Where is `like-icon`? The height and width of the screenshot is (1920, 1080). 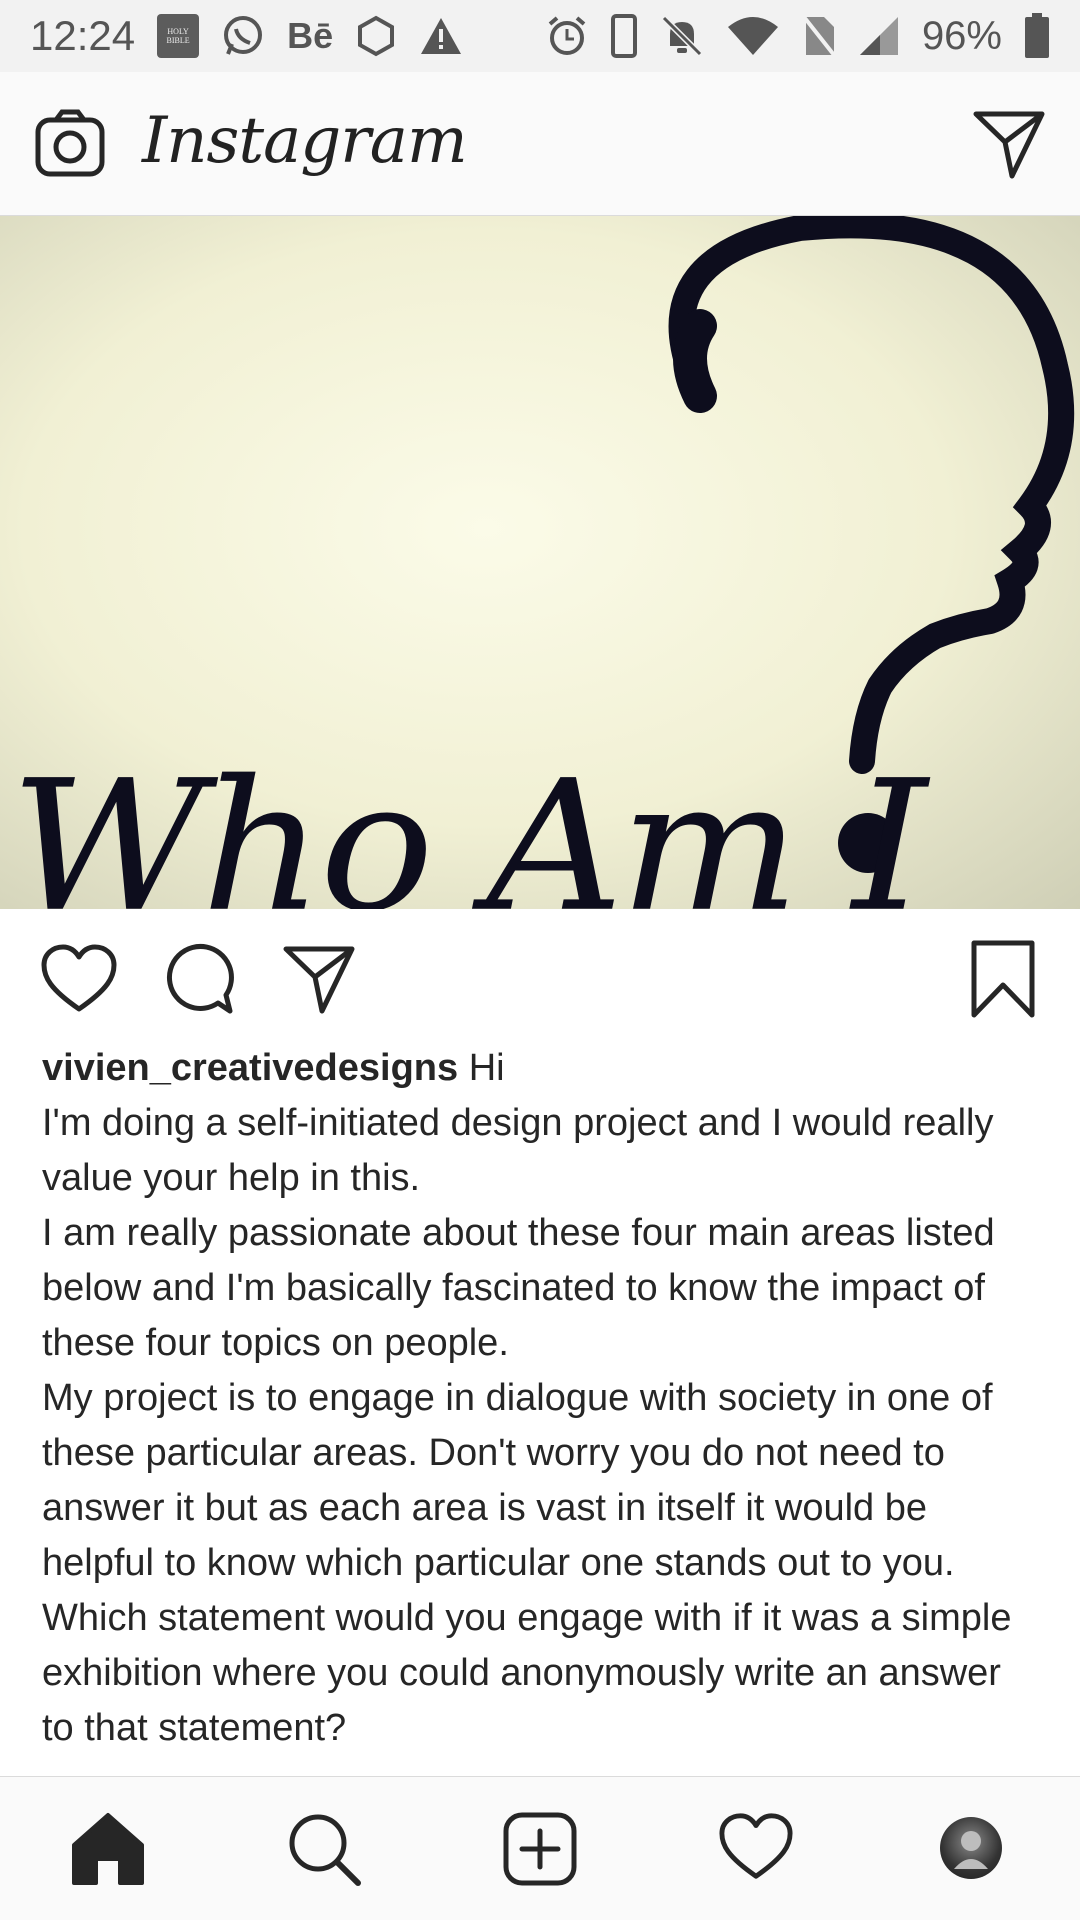
like-icon is located at coordinates (79, 979).